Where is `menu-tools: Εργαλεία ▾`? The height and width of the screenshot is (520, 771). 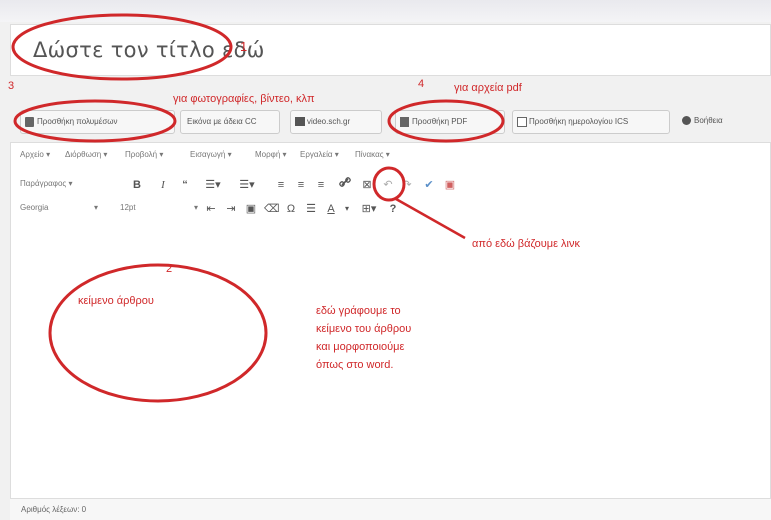 menu-tools: Εργαλεία ▾ is located at coordinates (319, 154).